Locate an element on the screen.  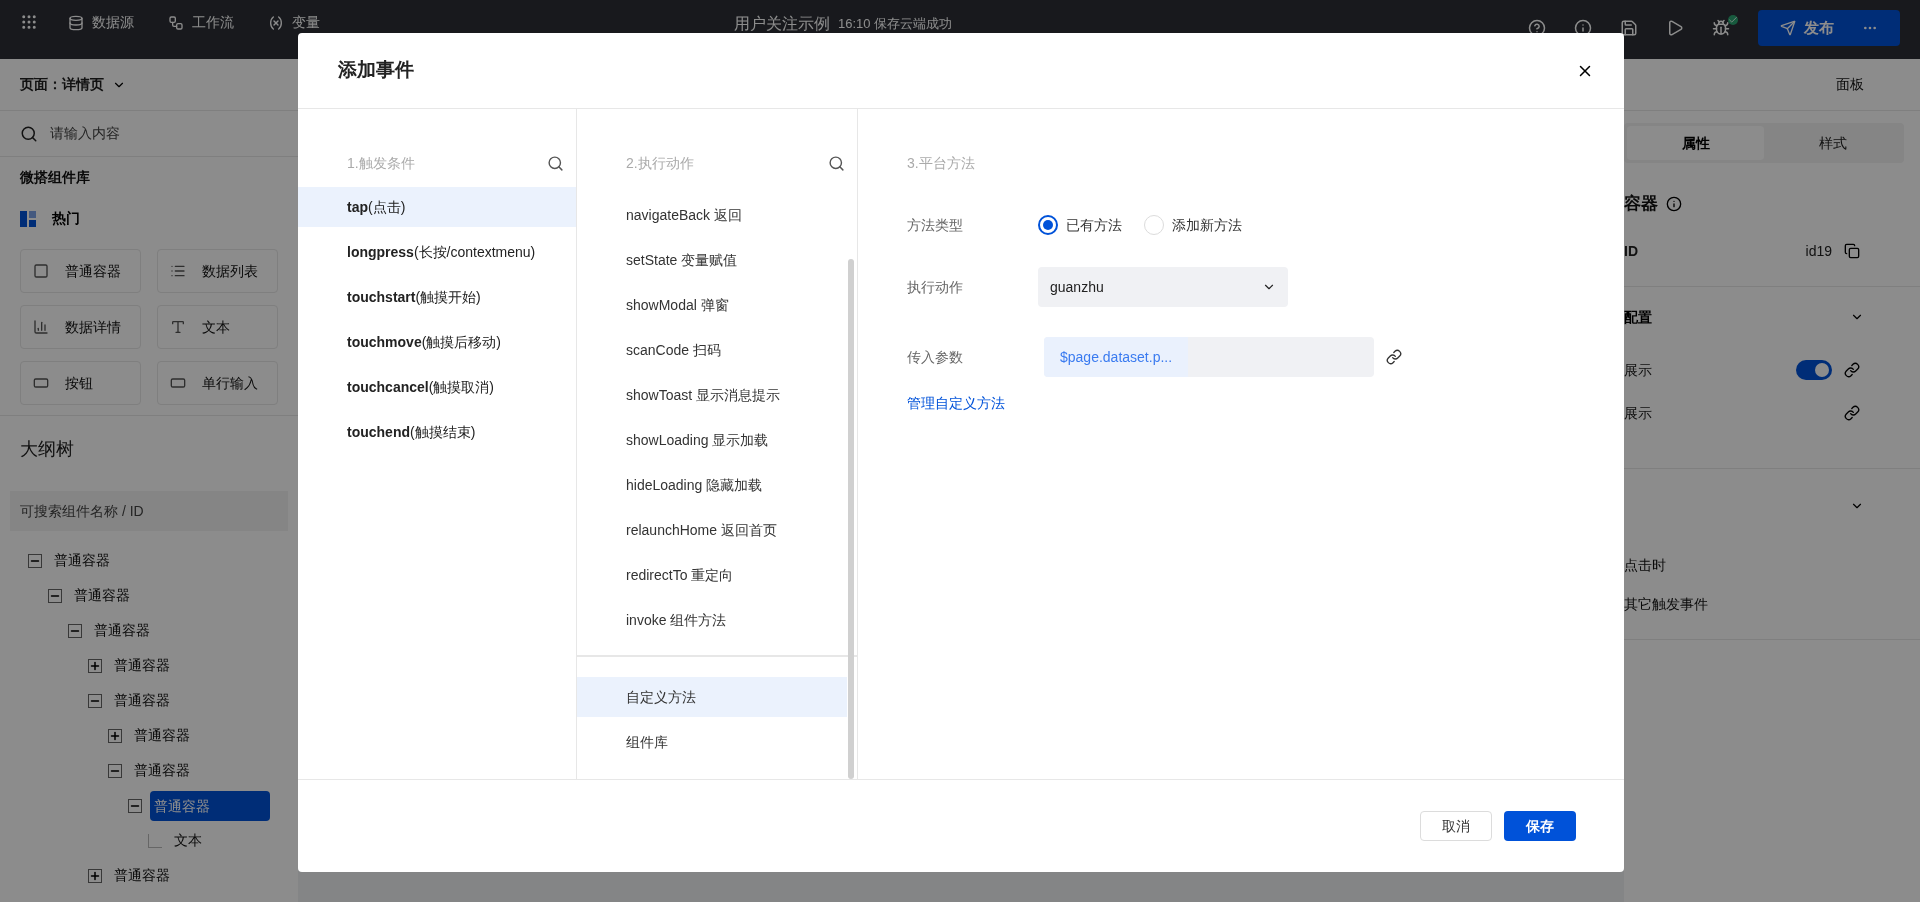
trigger-item: touchcancel(触摸取消) is located at coordinates (437, 387).